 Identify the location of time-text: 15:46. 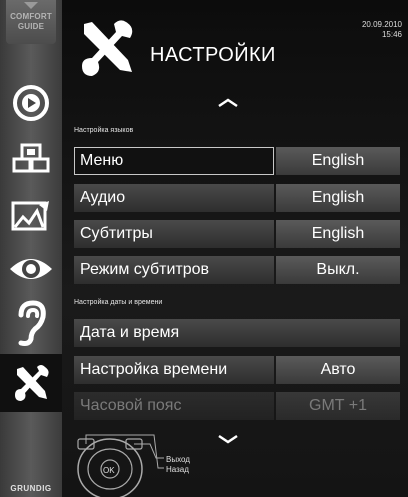
(391, 34).